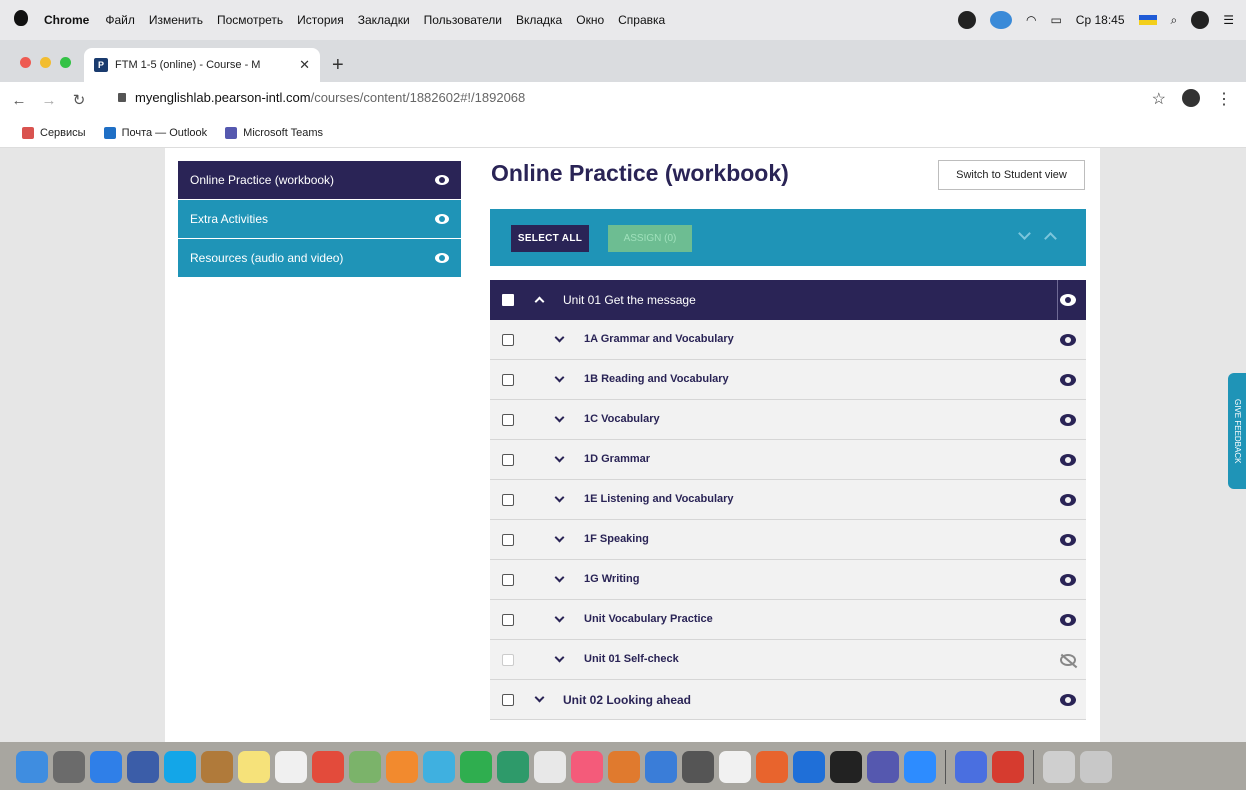  I want to click on hidden-eye-slash-icon, so click(1068, 660).